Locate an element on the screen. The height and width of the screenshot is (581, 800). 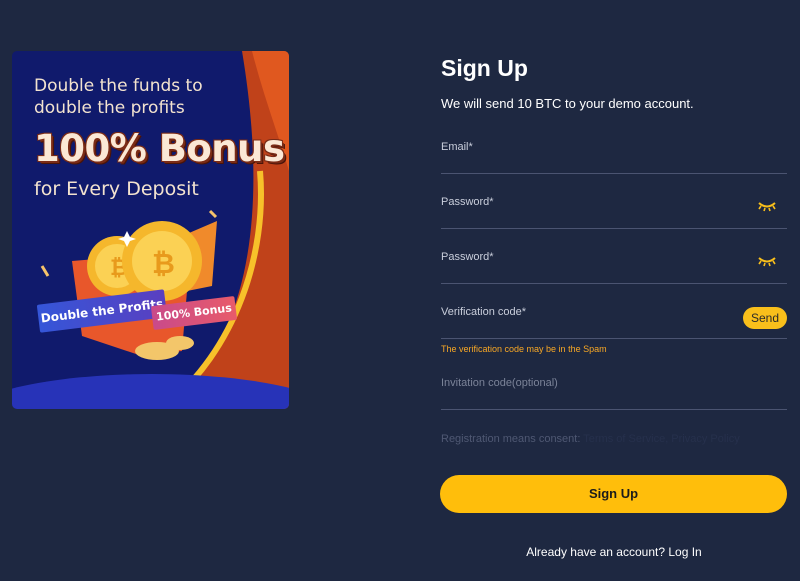
password-field: Password* is located at coordinates (614, 201).